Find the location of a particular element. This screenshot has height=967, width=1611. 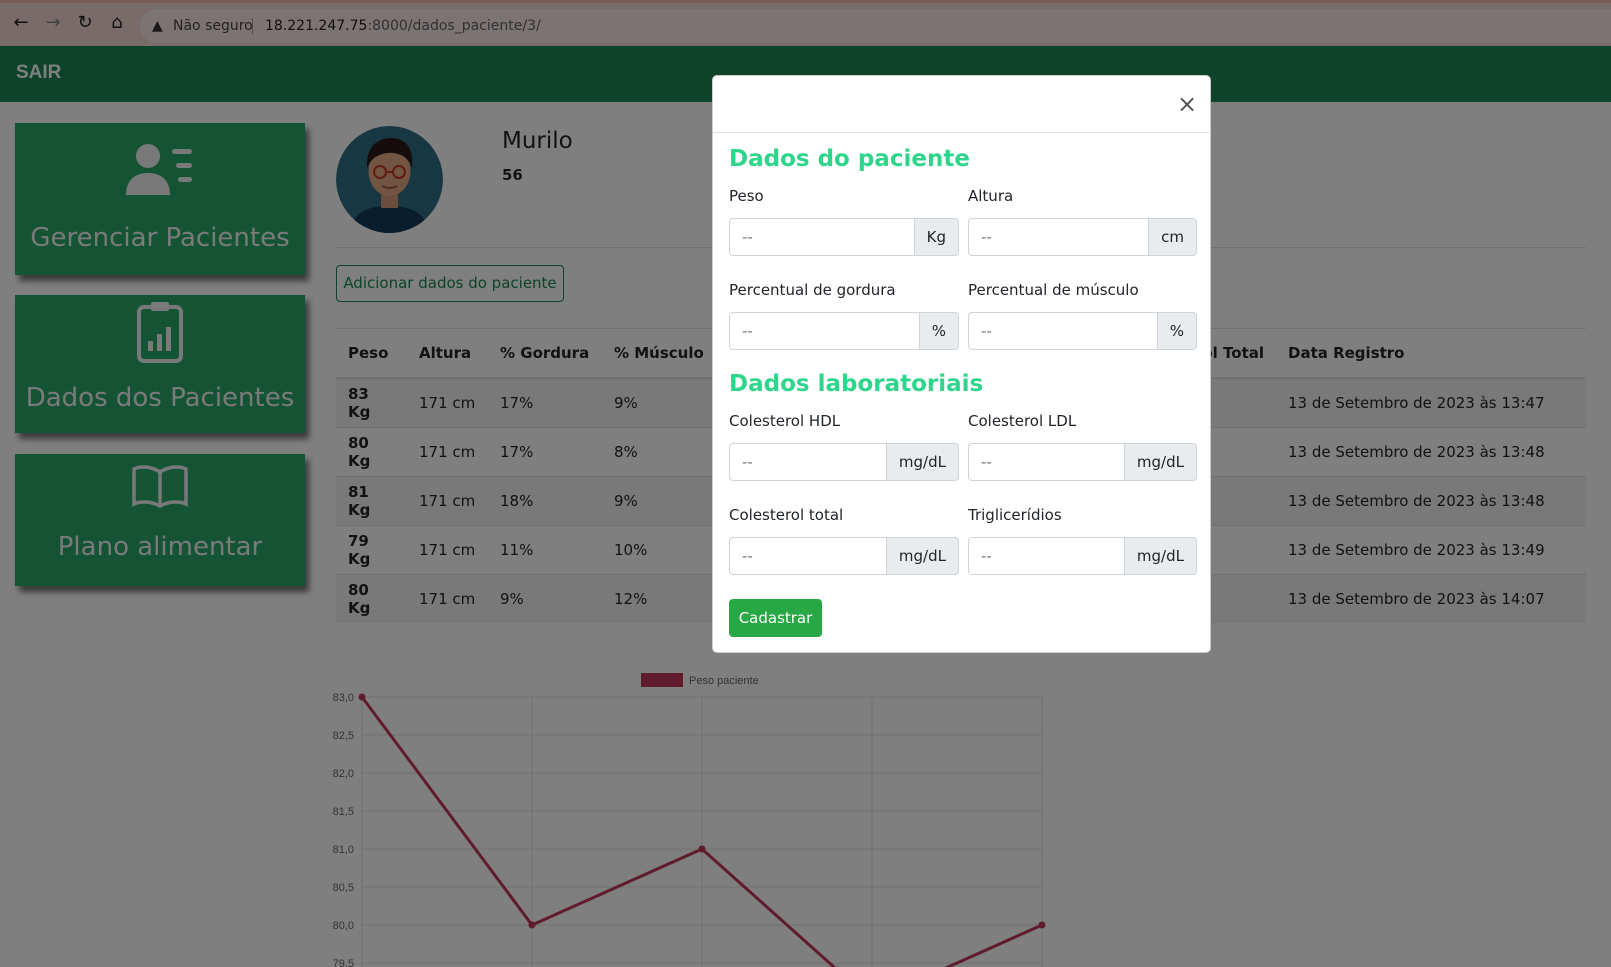

gordura-input is located at coordinates (824, 331).